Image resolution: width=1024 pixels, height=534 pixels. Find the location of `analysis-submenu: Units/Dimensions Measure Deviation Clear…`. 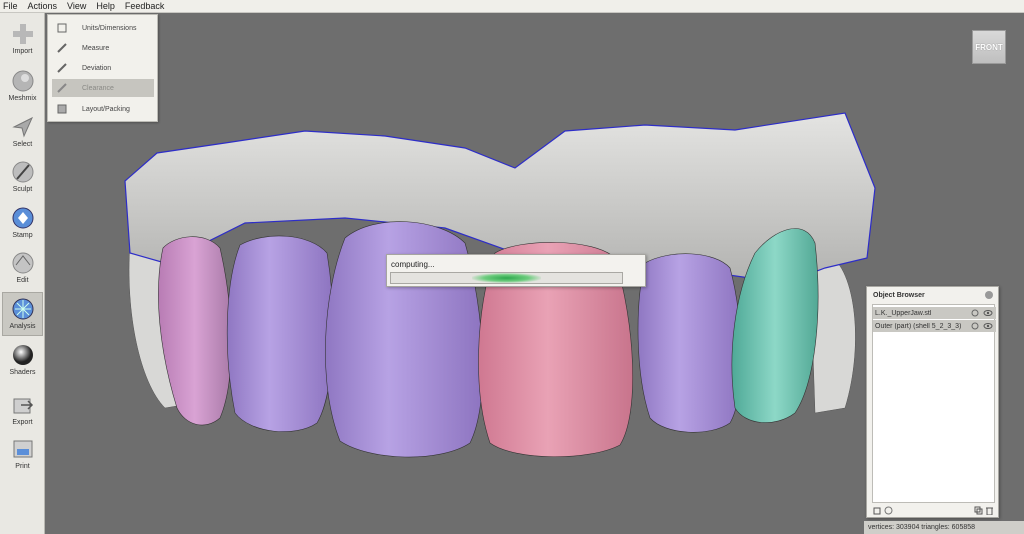

analysis-submenu: Units/Dimensions Measure Deviation Clear… is located at coordinates (102, 68).